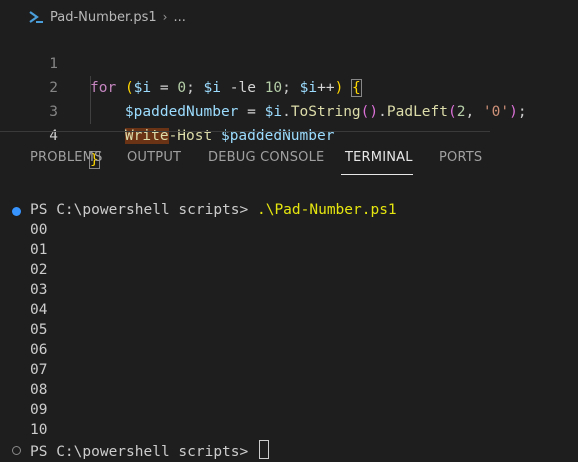 This screenshot has width=578, height=462. Describe the element at coordinates (39, 430) in the screenshot. I see `terminal-output-line: 10` at that location.